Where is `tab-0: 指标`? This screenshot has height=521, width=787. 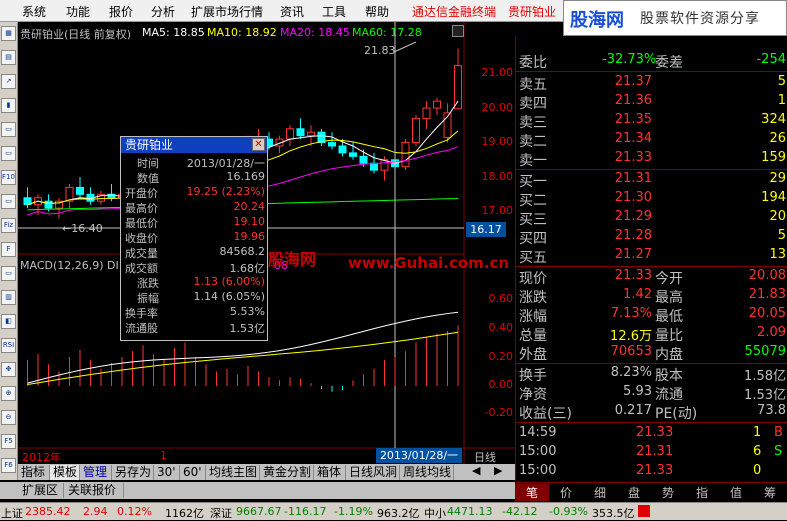 tab-0: 指标 is located at coordinates (34, 472).